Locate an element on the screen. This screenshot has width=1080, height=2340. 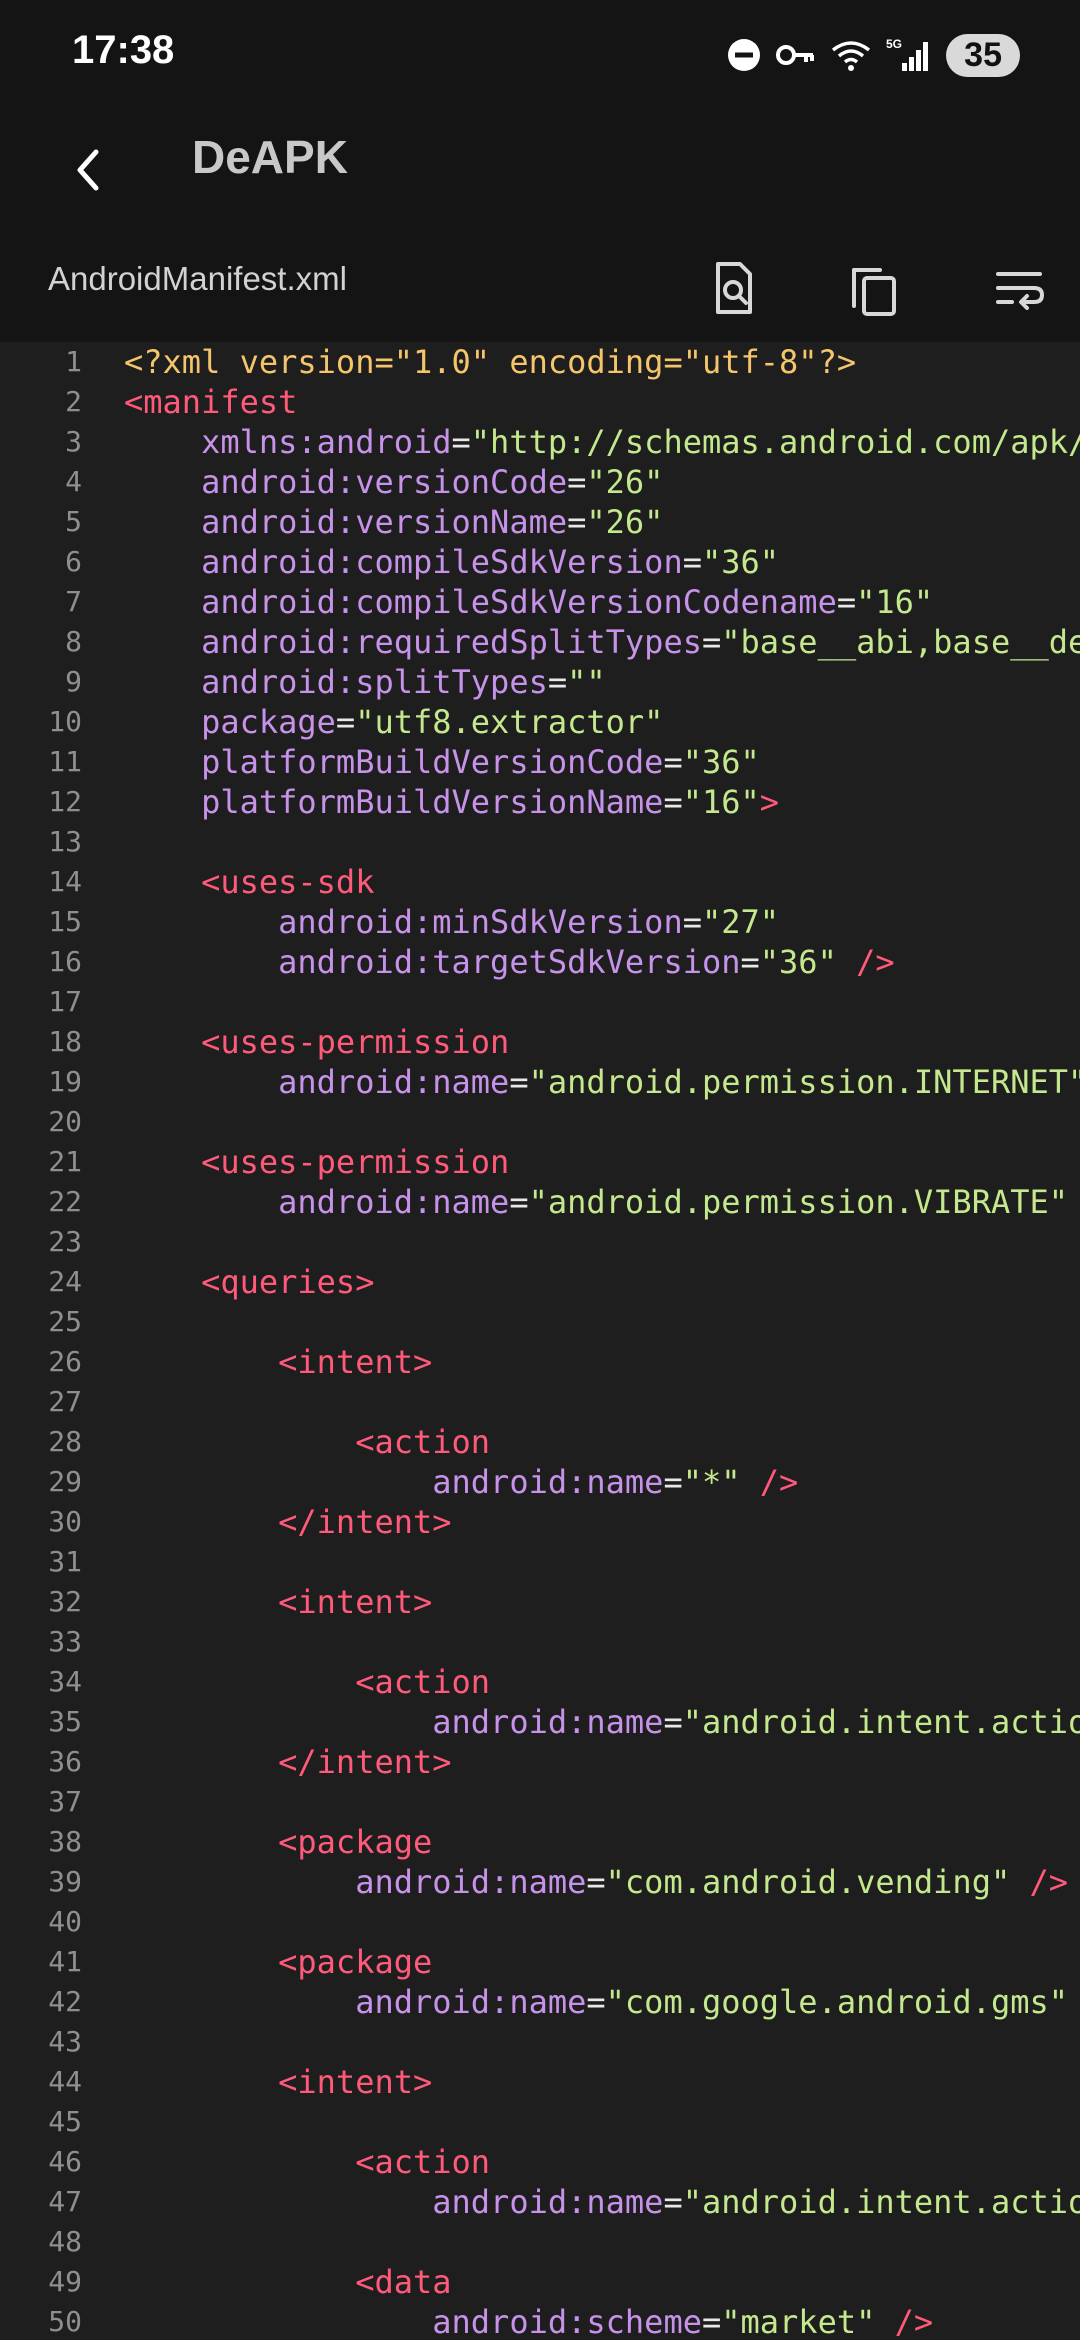
code-text: package="utf8.extractor" is located at coordinates (393, 722).